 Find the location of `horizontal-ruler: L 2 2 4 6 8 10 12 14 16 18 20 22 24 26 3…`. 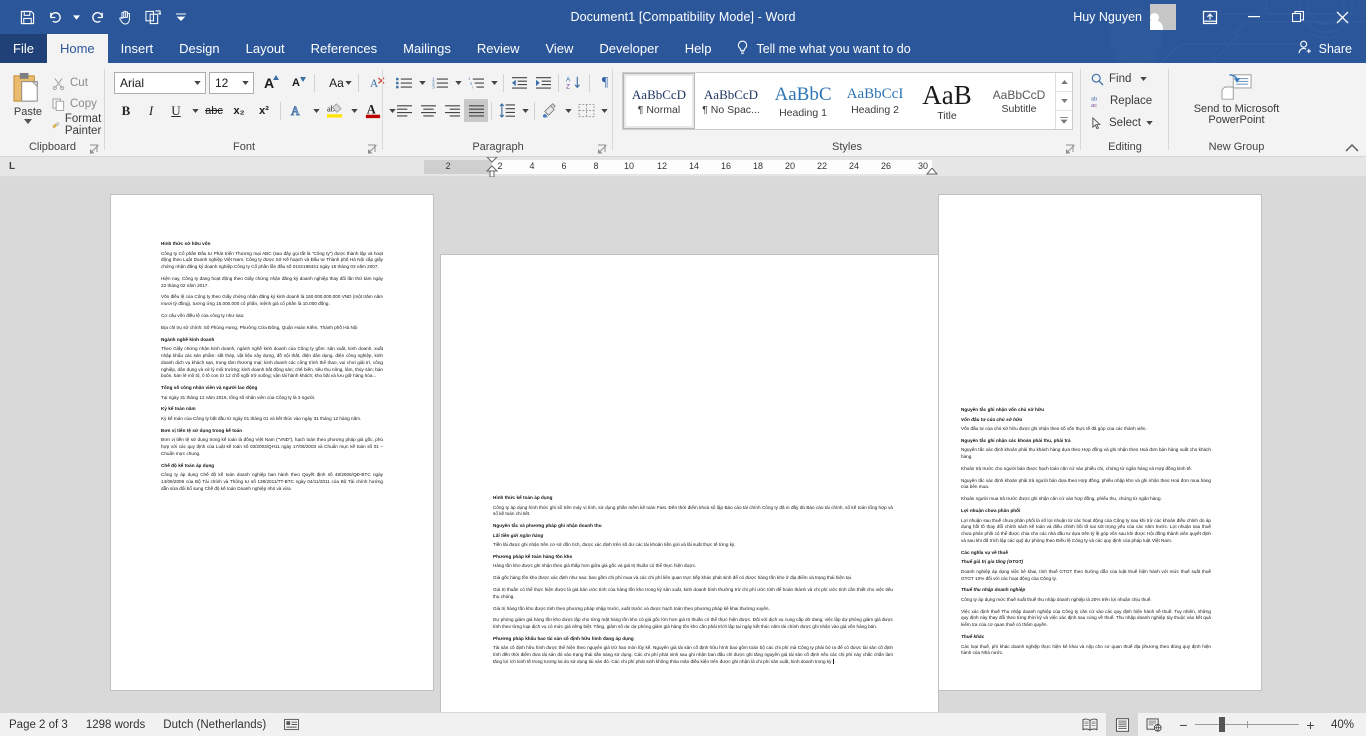

horizontal-ruler: L 2 2 4 6 8 10 12 14 16 18 20 22 24 26 3… is located at coordinates (683, 167).